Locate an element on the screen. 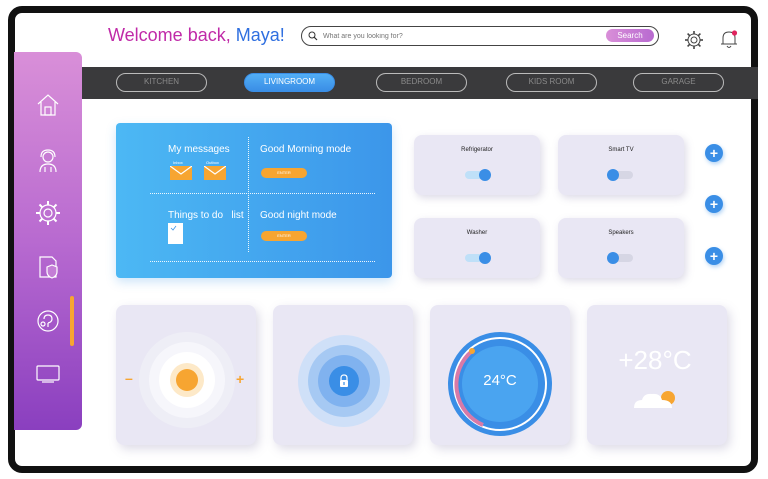 The height and width of the screenshot is (479, 768). inbox-envelope-icon is located at coordinates (181, 173).